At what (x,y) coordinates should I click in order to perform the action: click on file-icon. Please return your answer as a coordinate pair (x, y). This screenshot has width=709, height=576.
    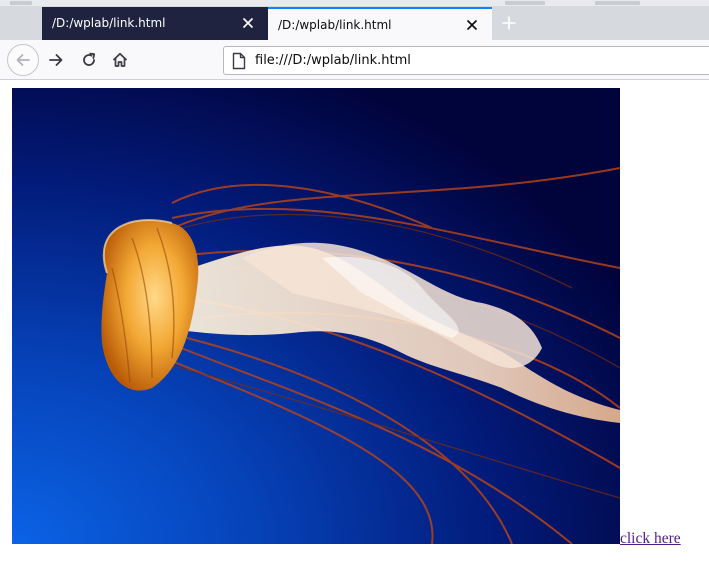
    Looking at the image, I should click on (239, 61).